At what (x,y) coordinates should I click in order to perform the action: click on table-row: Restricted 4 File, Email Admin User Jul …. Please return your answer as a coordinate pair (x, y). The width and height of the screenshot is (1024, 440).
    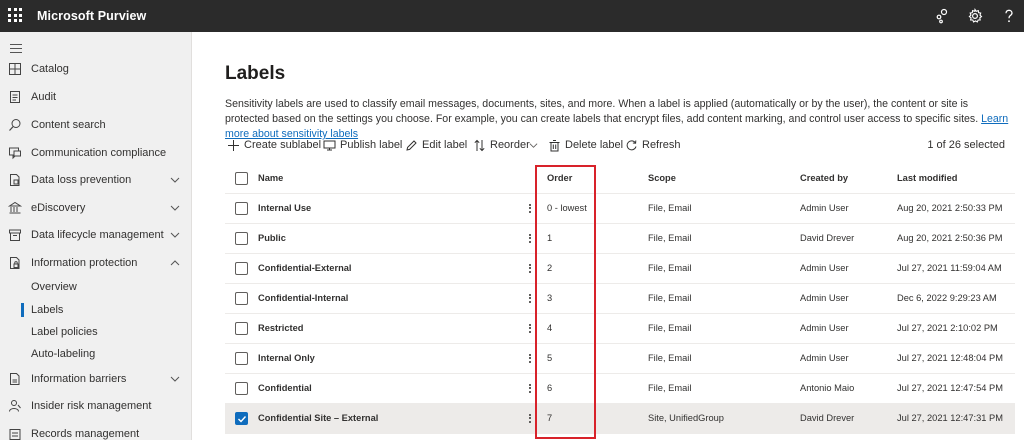
    Looking at the image, I should click on (620, 329).